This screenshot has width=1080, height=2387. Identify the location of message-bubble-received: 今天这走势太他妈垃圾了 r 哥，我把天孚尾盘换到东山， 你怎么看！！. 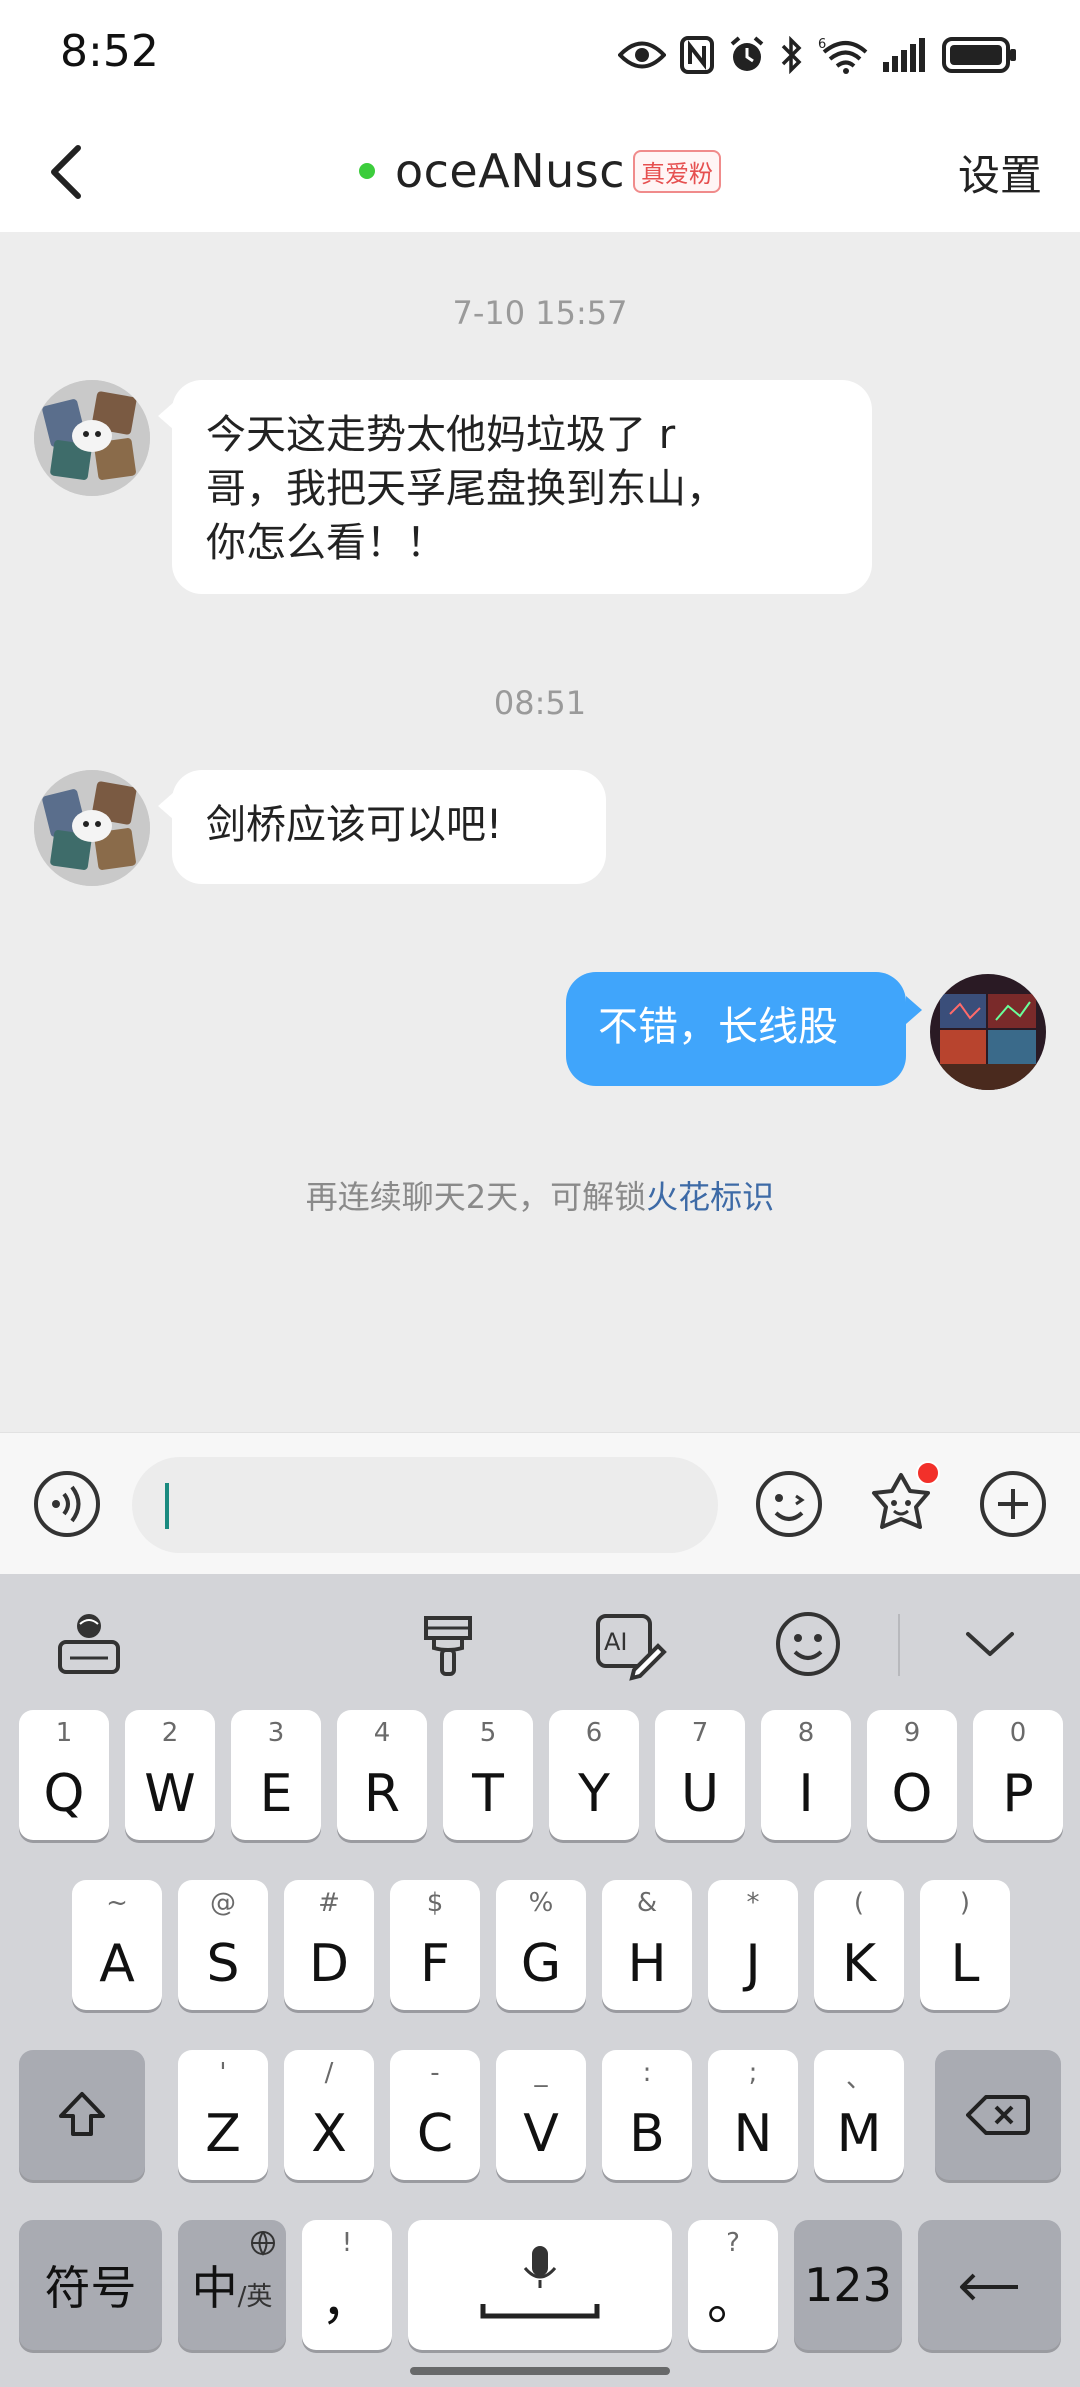
(522, 487).